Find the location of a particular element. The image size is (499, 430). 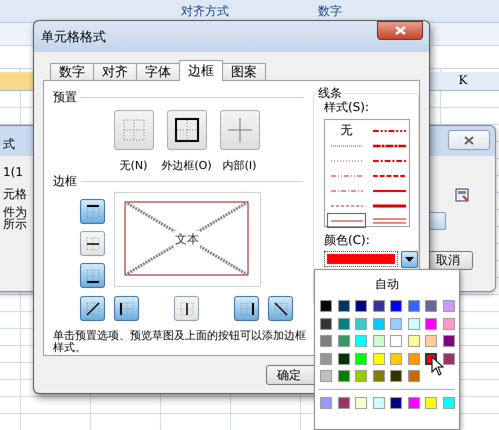

preset-label: 无(N) is located at coordinates (134, 165).